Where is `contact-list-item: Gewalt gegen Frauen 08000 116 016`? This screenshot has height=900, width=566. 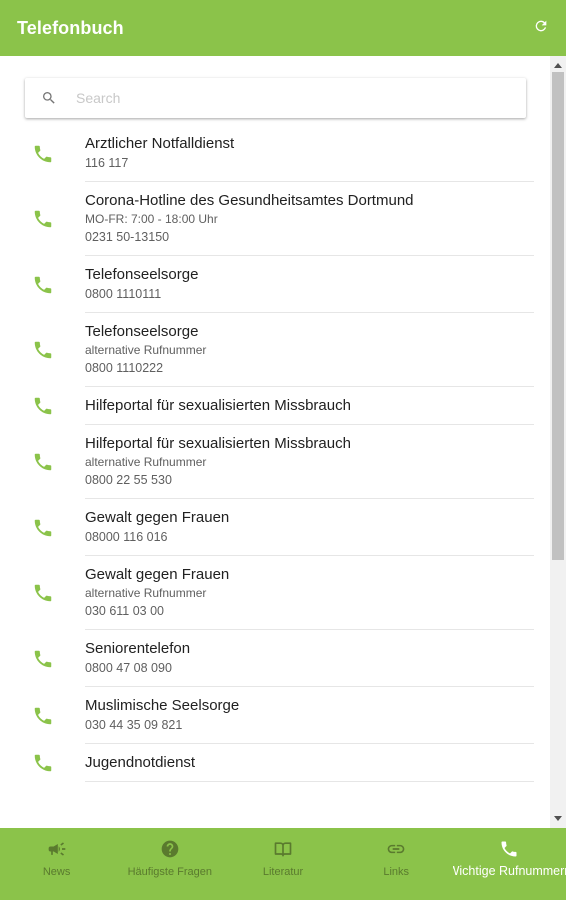
contact-list-item: Gewalt gegen Frauen 08000 116 016 is located at coordinates (275, 527).